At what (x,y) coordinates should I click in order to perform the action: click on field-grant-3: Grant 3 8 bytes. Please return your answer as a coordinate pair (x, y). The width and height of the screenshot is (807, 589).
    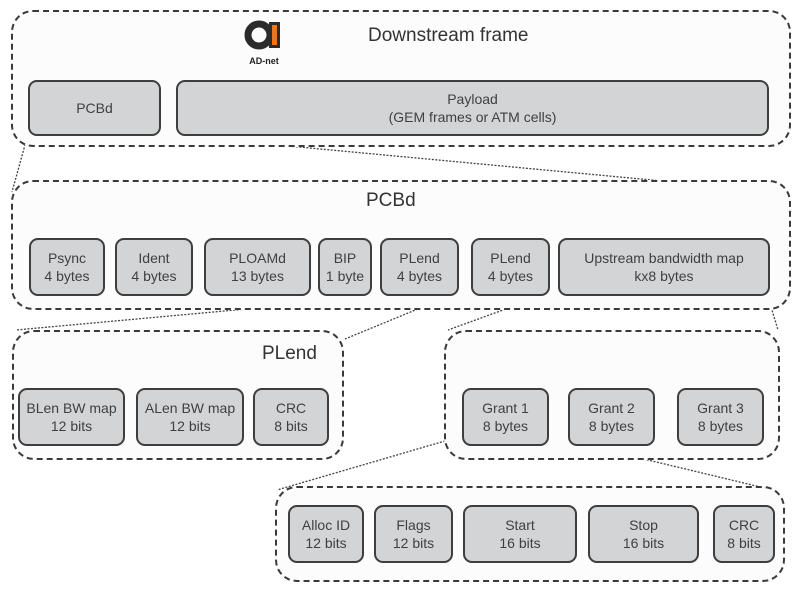
    Looking at the image, I should click on (720, 417).